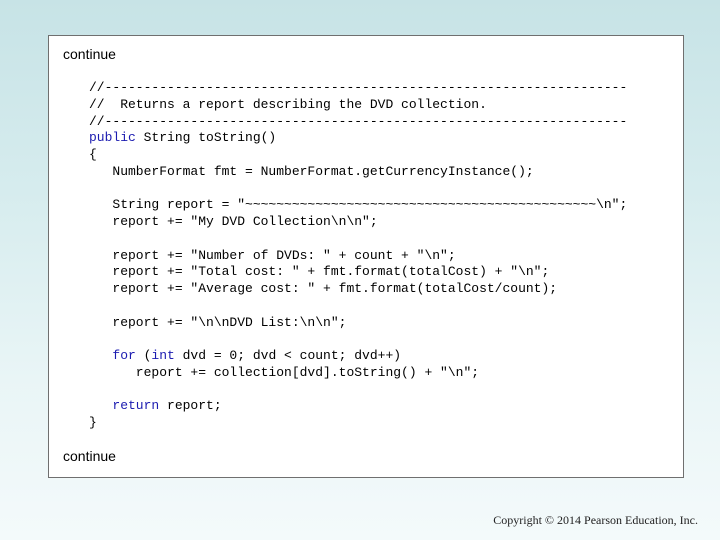 This screenshot has height=540, width=720. I want to click on continue-label-top: continue, so click(89, 54).